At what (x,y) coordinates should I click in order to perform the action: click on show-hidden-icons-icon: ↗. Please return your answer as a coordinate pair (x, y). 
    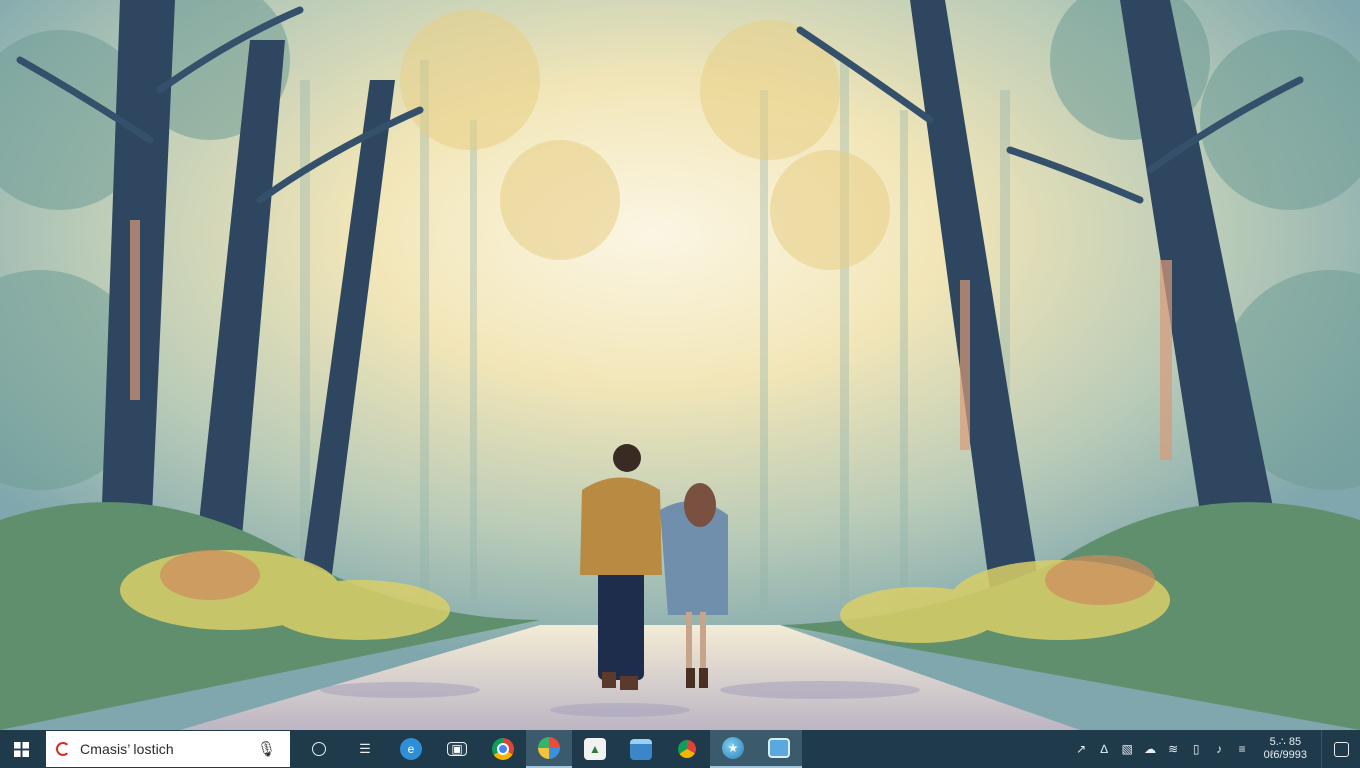
    Looking at the image, I should click on (1081, 749).